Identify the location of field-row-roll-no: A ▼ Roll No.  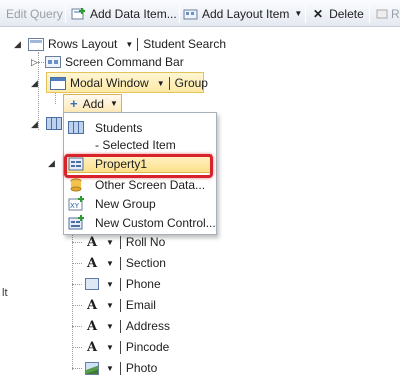
(124, 242).